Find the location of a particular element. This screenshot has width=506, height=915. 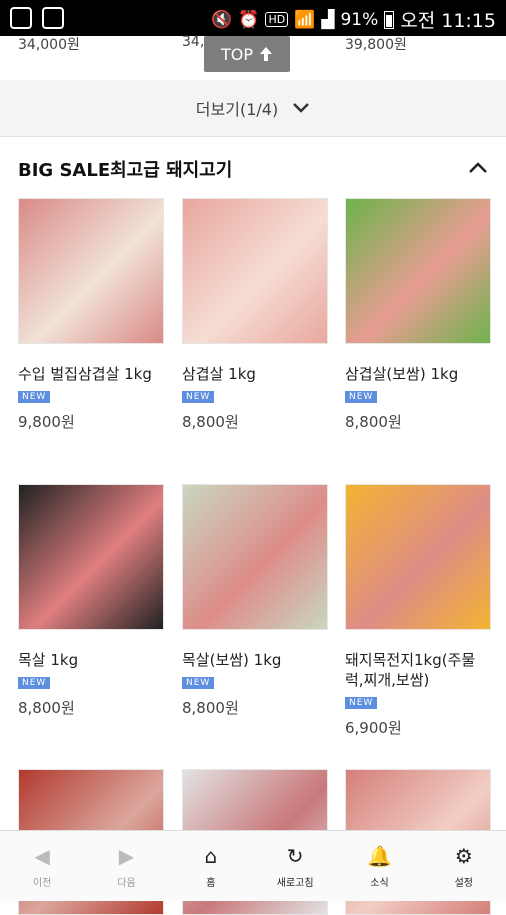

price: 39,800원 is located at coordinates (376, 45).